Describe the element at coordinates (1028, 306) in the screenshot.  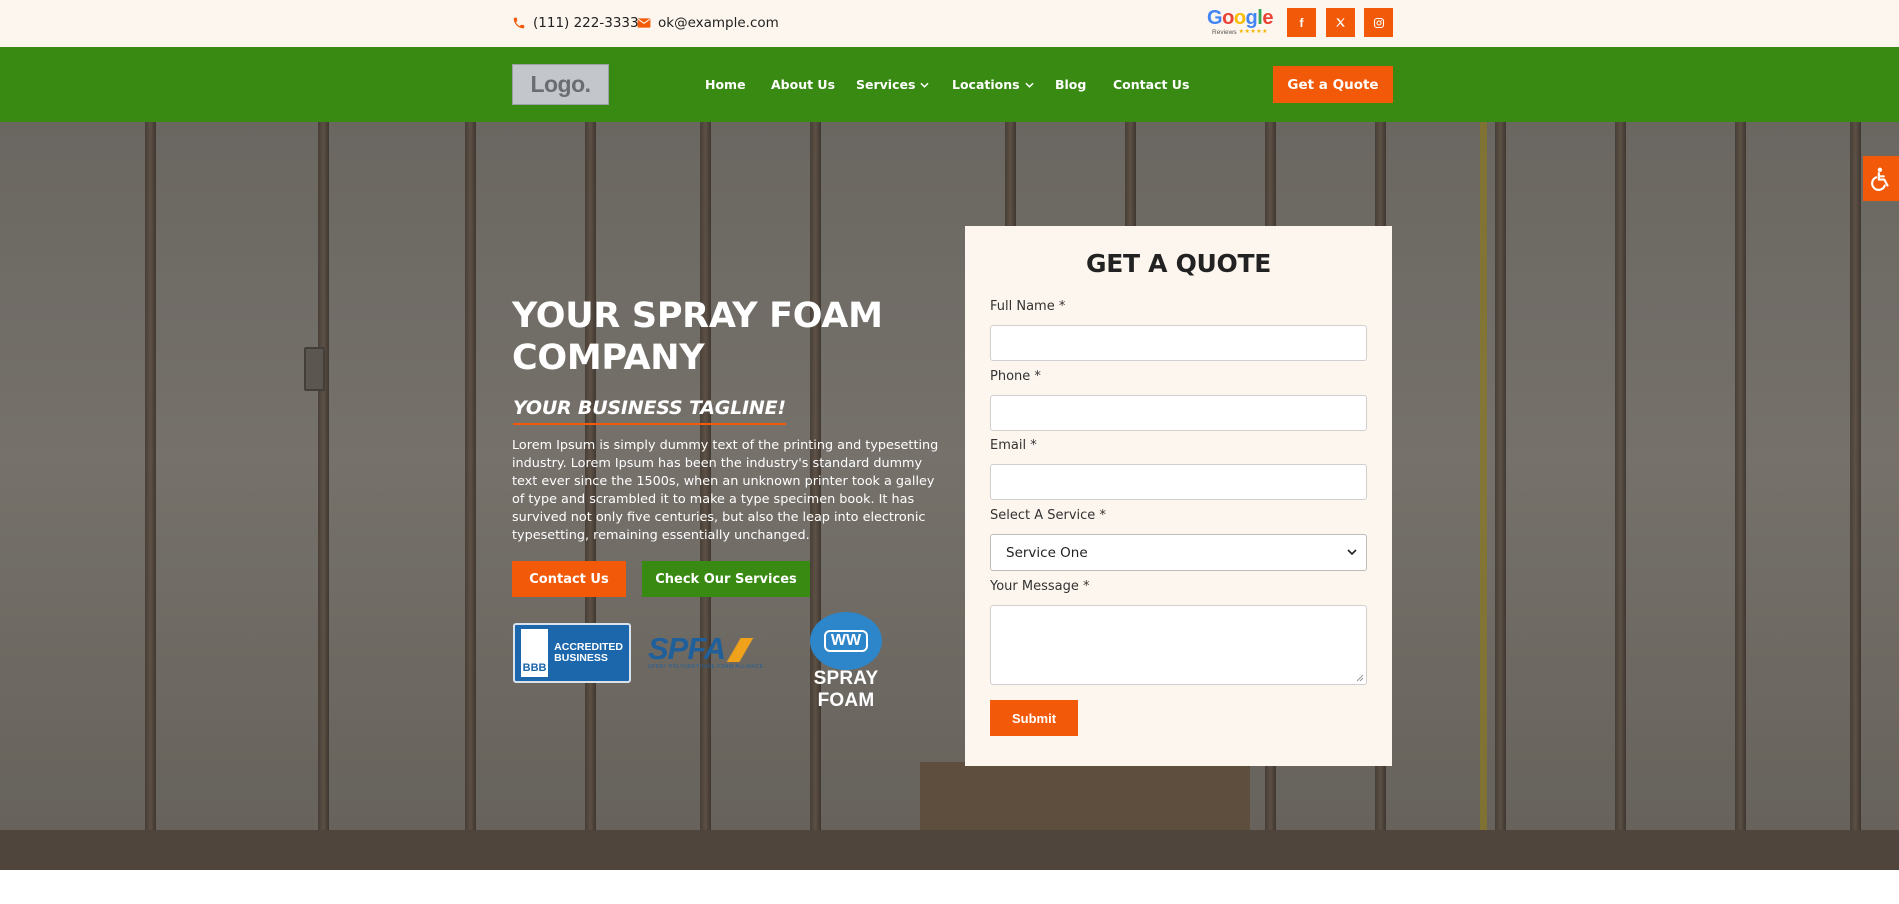
I see `full-name-label: Full Name *` at that location.